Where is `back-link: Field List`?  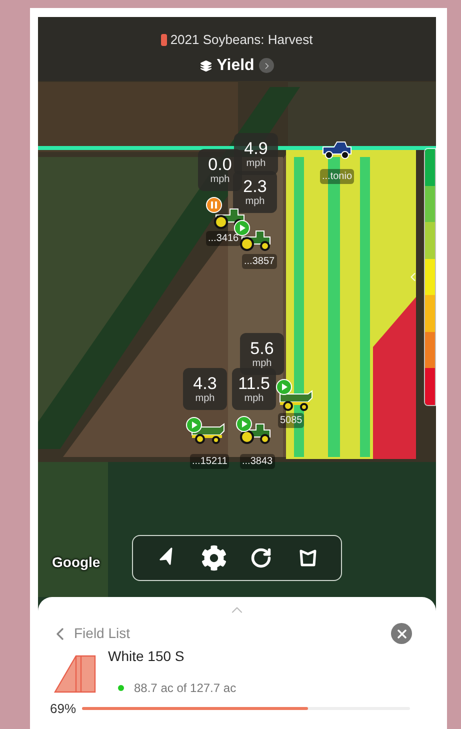
back-link: Field List is located at coordinates (90, 633).